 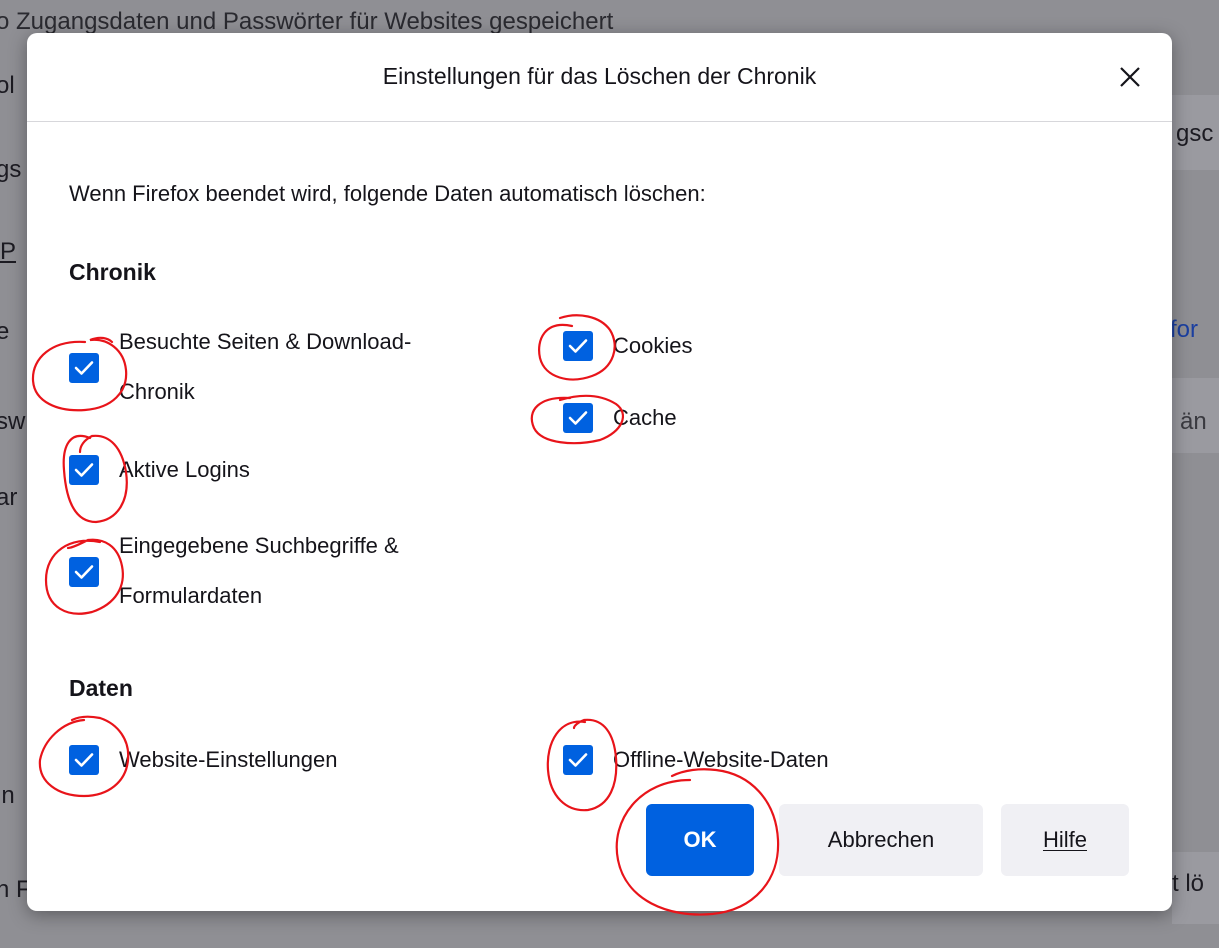 What do you see at coordinates (13, 421) in the screenshot?
I see `background-text: sw` at bounding box center [13, 421].